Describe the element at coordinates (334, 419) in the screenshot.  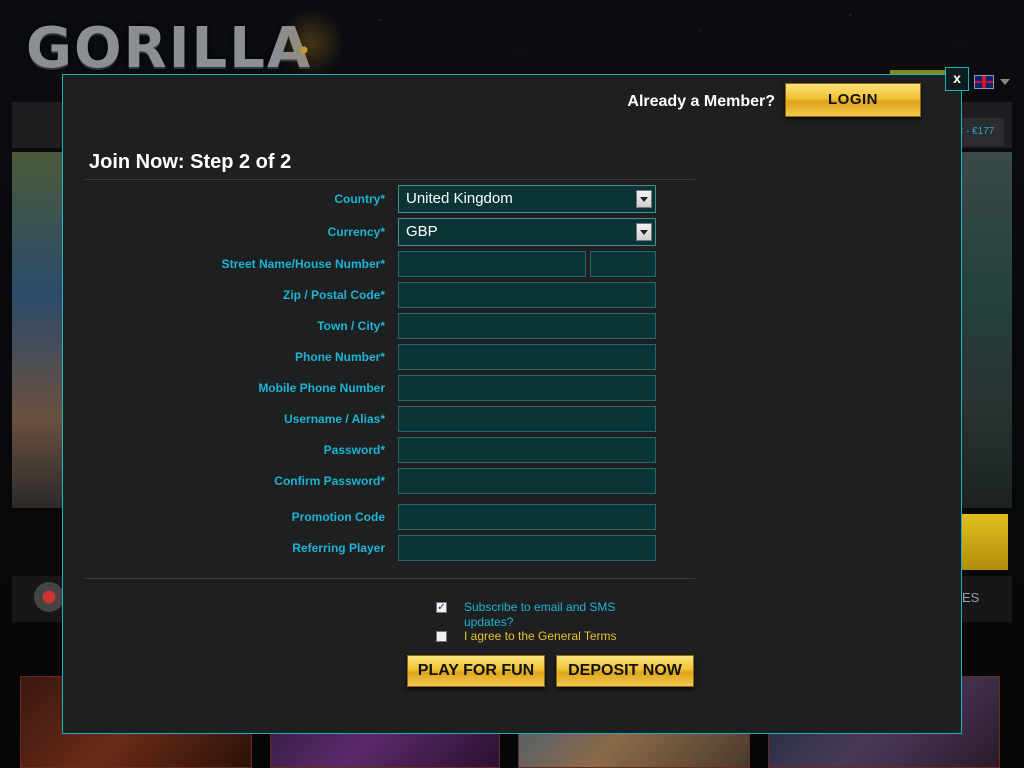
I see `username-label: Username / Alias*` at that location.